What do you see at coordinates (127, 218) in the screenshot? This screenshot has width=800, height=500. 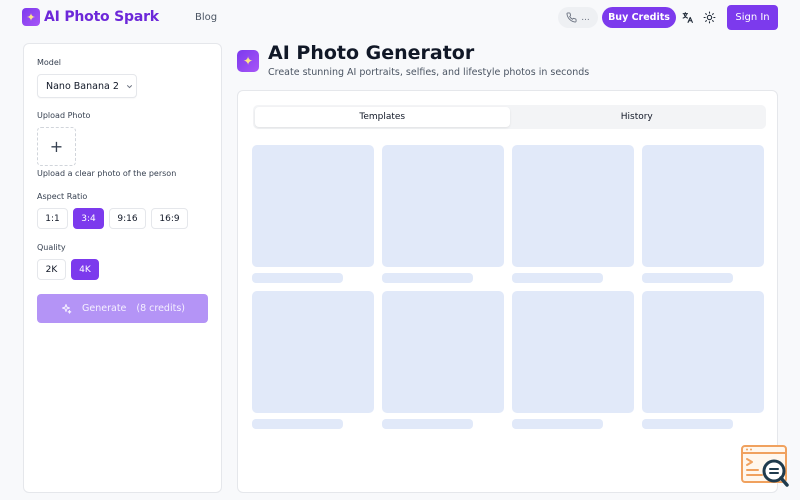 I see `aspect-option-9-16: 9:16` at bounding box center [127, 218].